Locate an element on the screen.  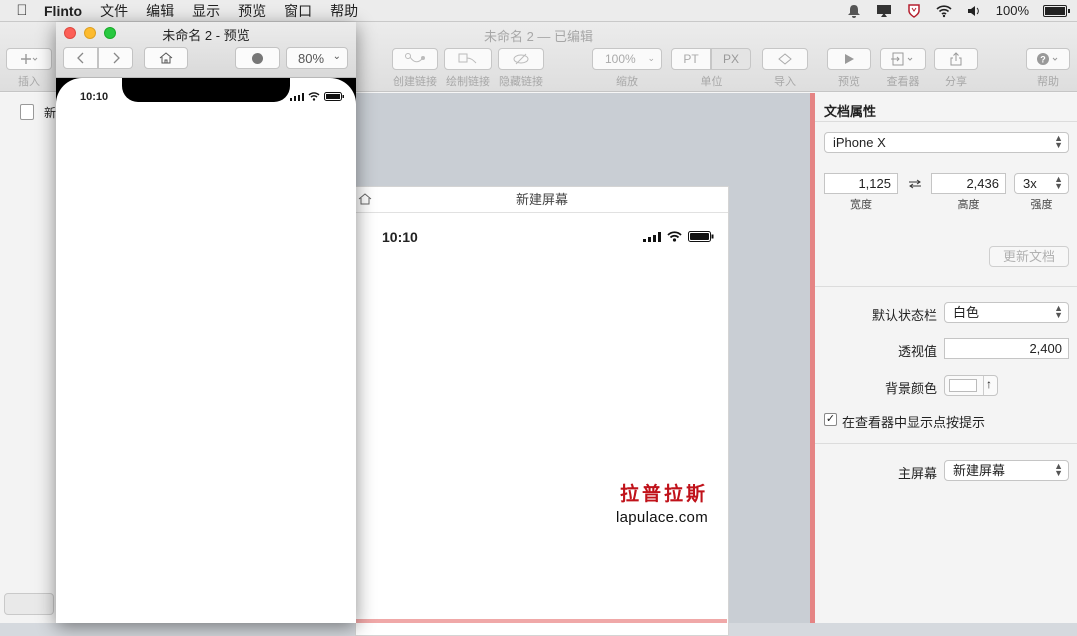
background-color-label: 背景颜色 is located at coordinates (910, 388).